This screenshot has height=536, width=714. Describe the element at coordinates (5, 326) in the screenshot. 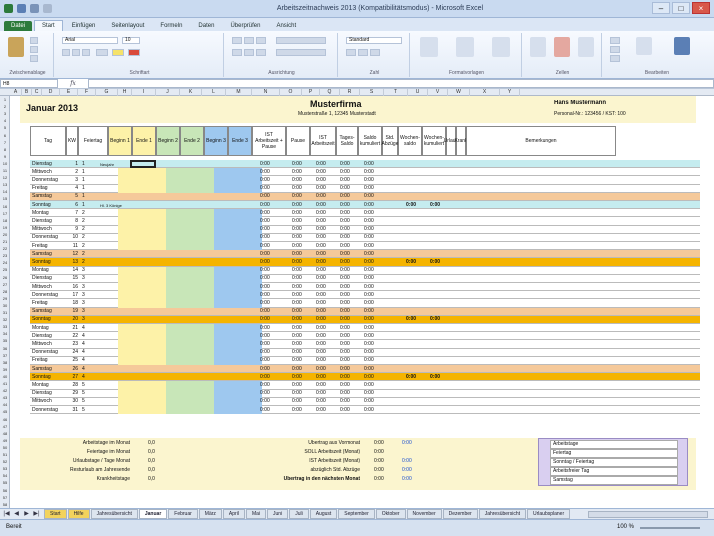

I see `row-header: 33` at that location.